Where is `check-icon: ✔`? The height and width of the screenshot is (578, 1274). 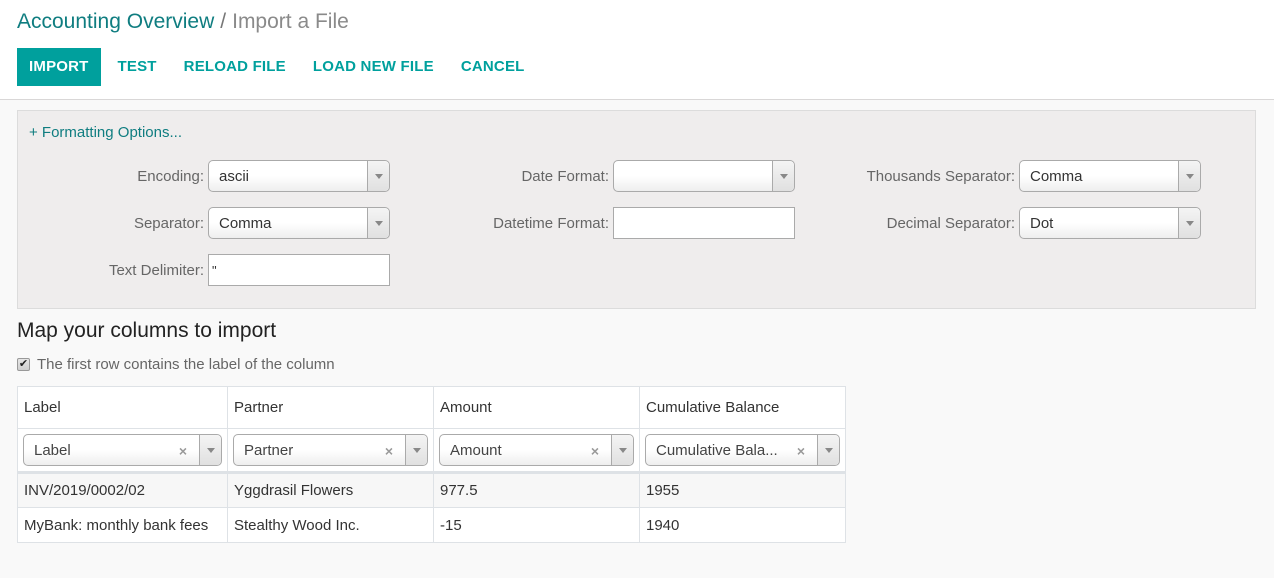 check-icon: ✔ is located at coordinates (23, 364).